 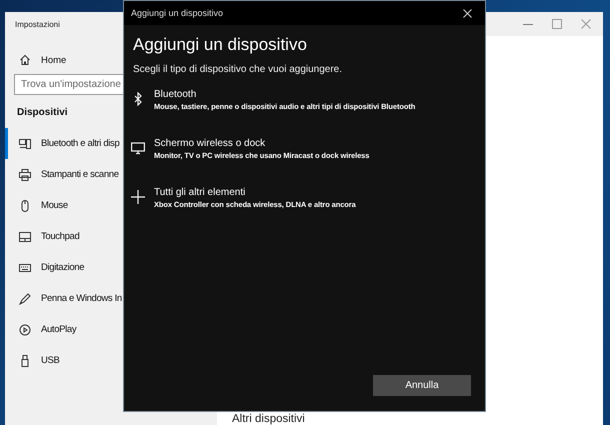 I want to click on display-icon, so click(x=138, y=148).